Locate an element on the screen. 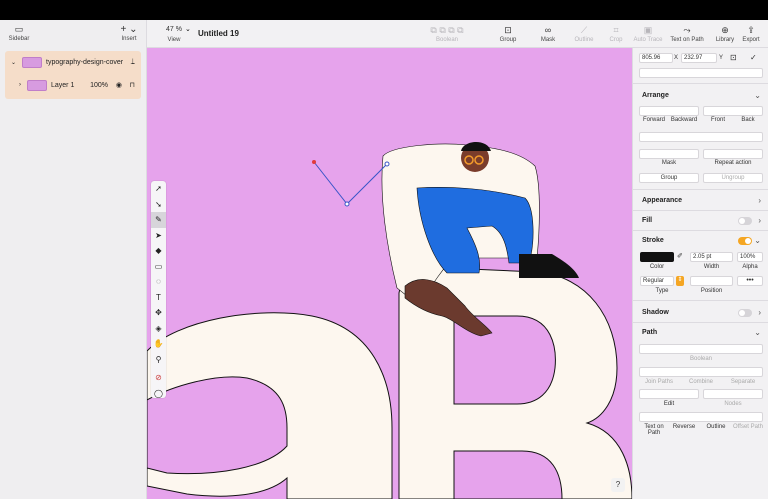  tools-palette: ➚ ➘ ✎ ➤ ◆ ▭ ◌ T ✥ ◈ ✋ ⚲ ⊘ ◯ is located at coordinates (158, 289).